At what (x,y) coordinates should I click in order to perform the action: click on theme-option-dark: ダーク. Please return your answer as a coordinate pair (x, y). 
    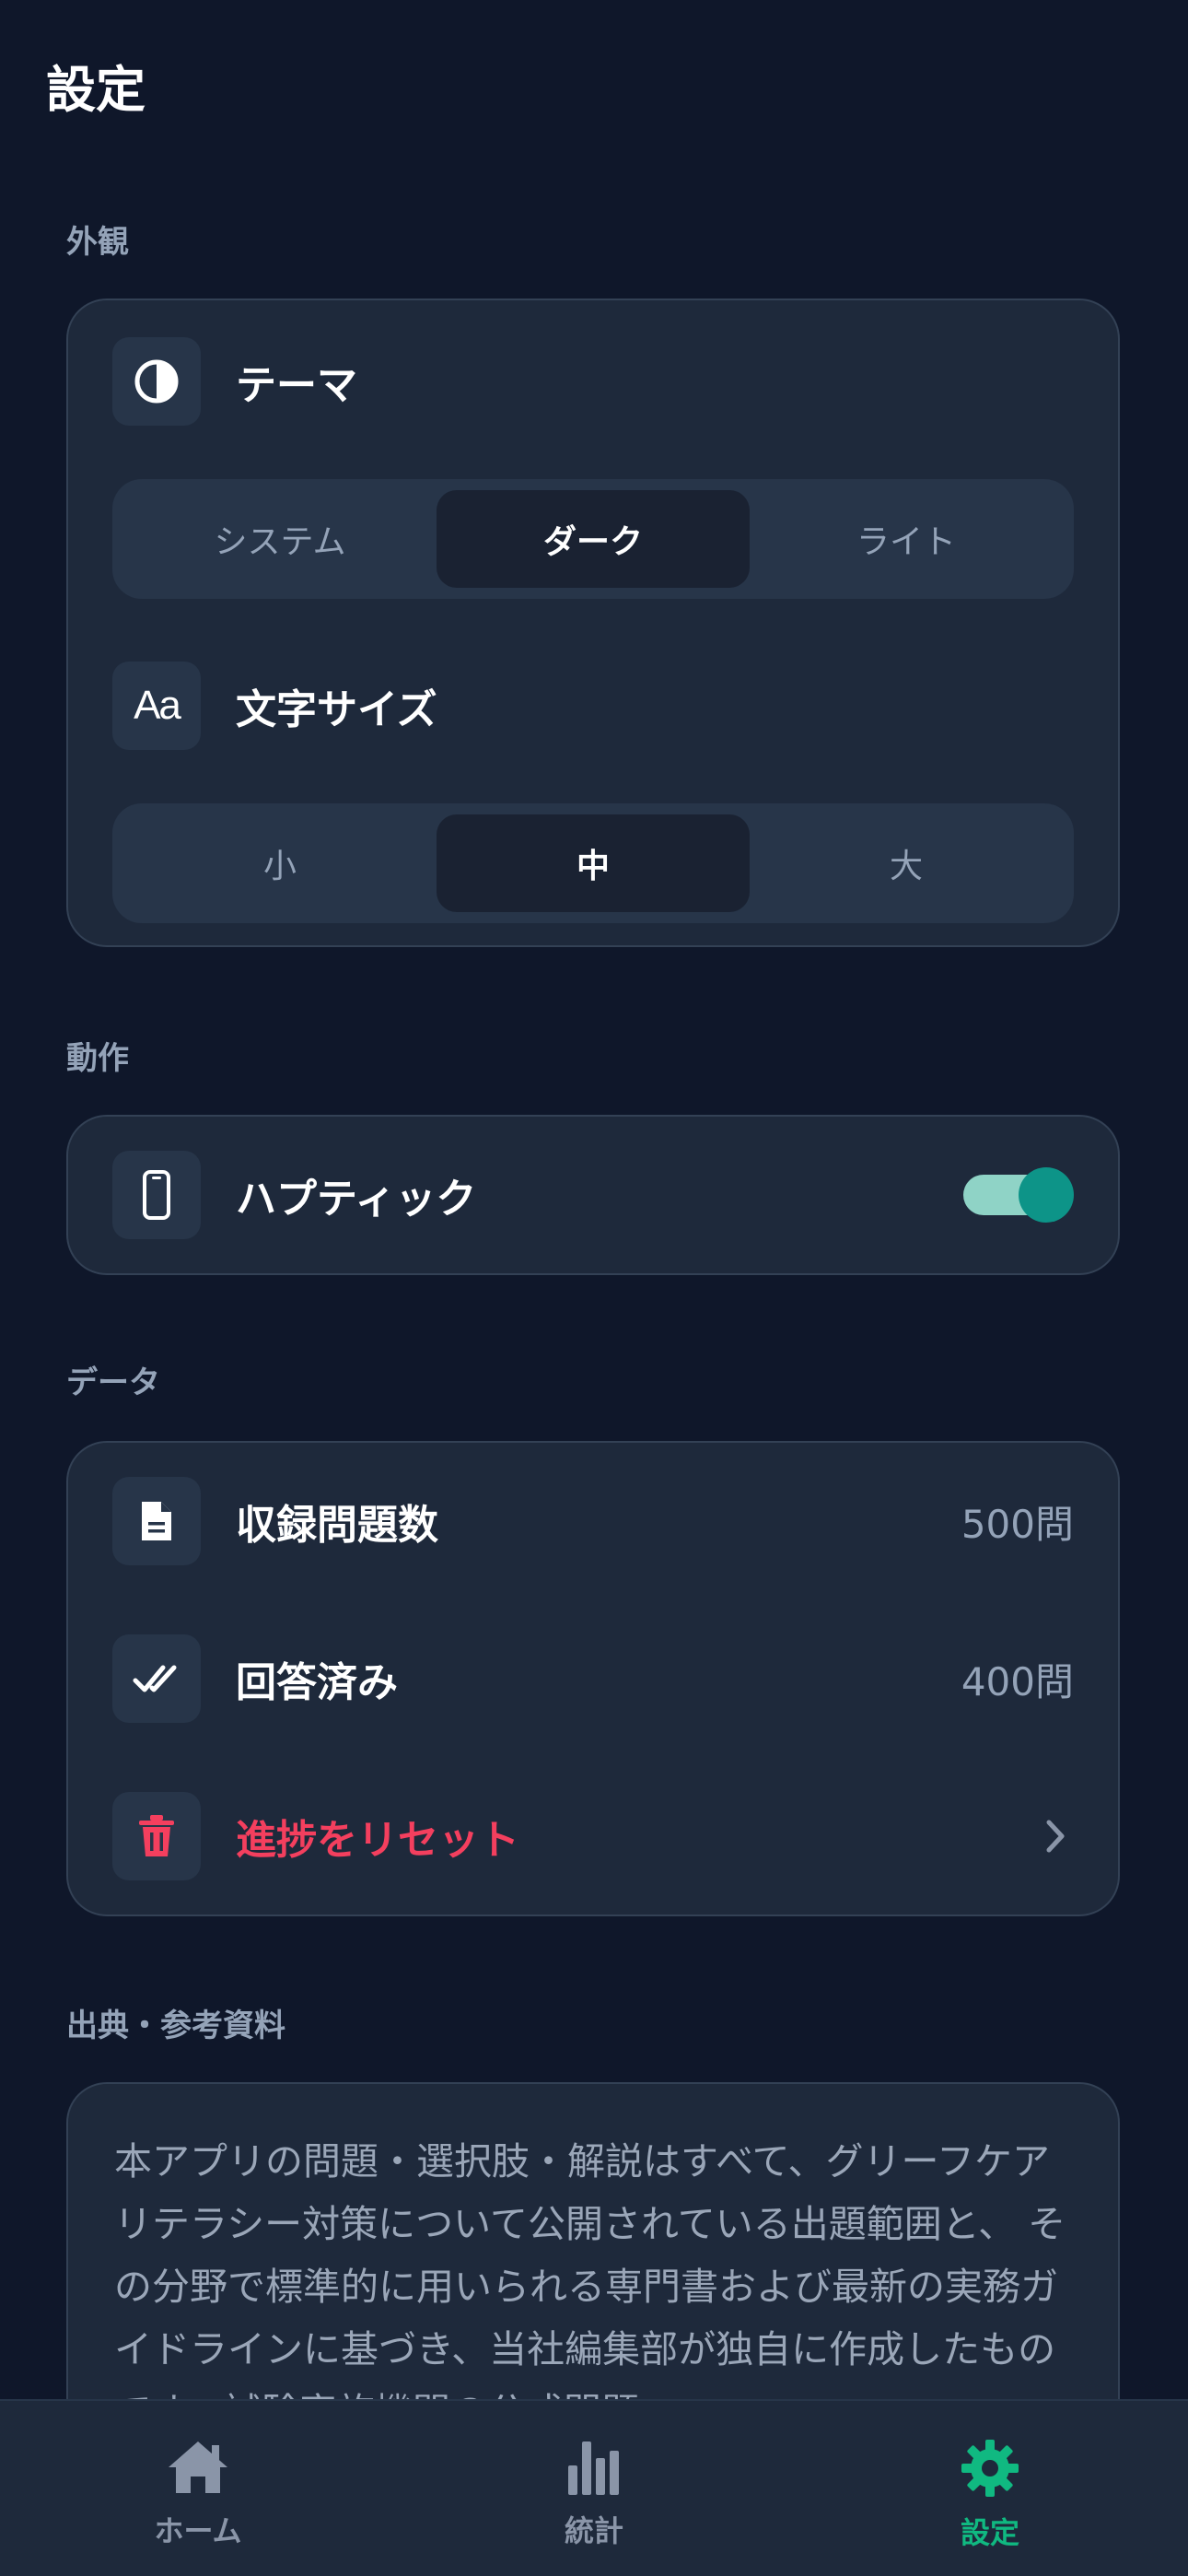
    Looking at the image, I should click on (593, 539).